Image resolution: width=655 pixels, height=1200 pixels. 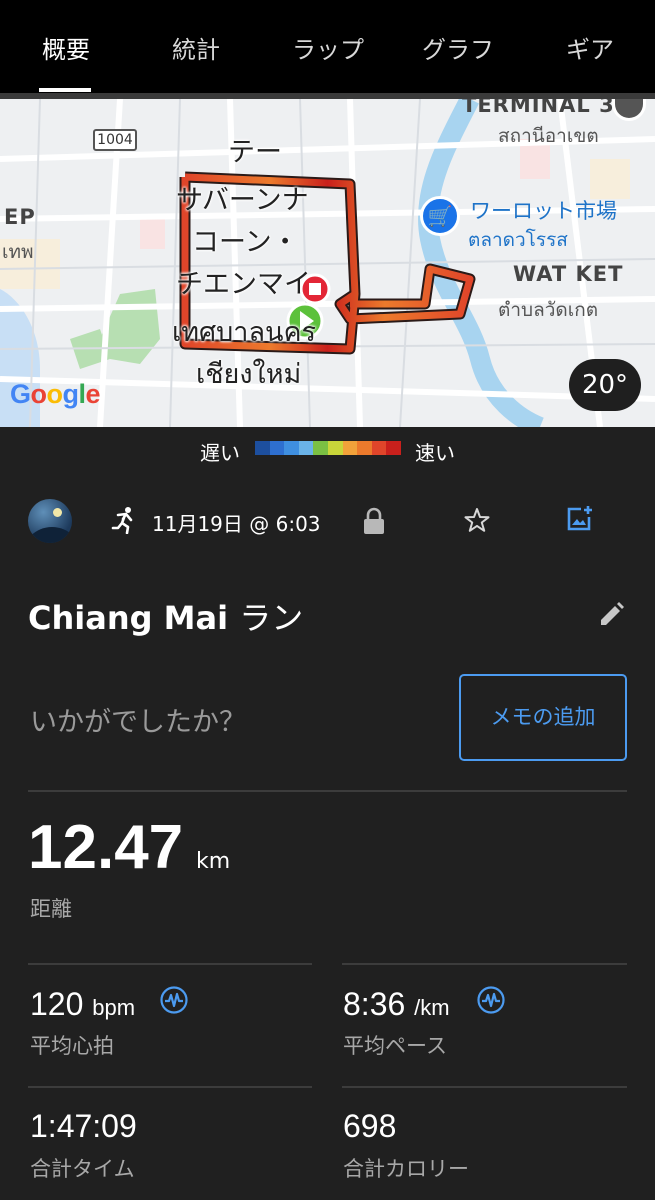 What do you see at coordinates (548, 136) in the screenshot?
I see `map-label-terminal-thai: สถานีอาเขต` at bounding box center [548, 136].